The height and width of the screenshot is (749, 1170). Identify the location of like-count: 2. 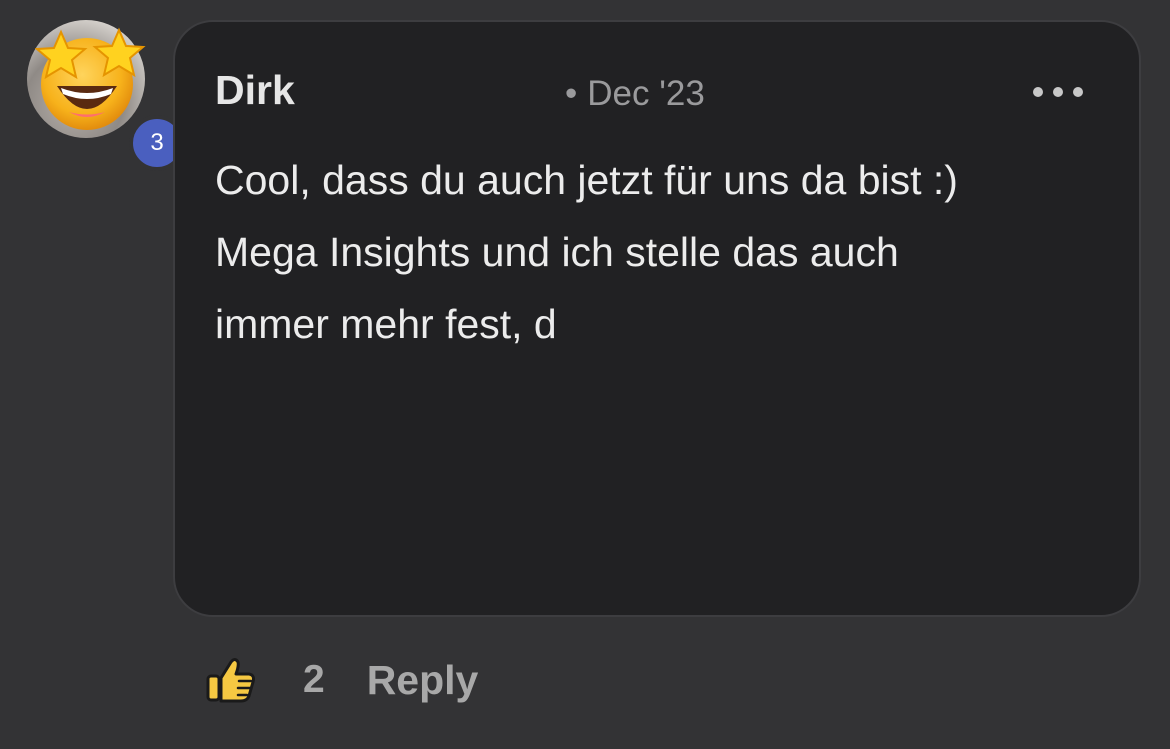
(314, 679).